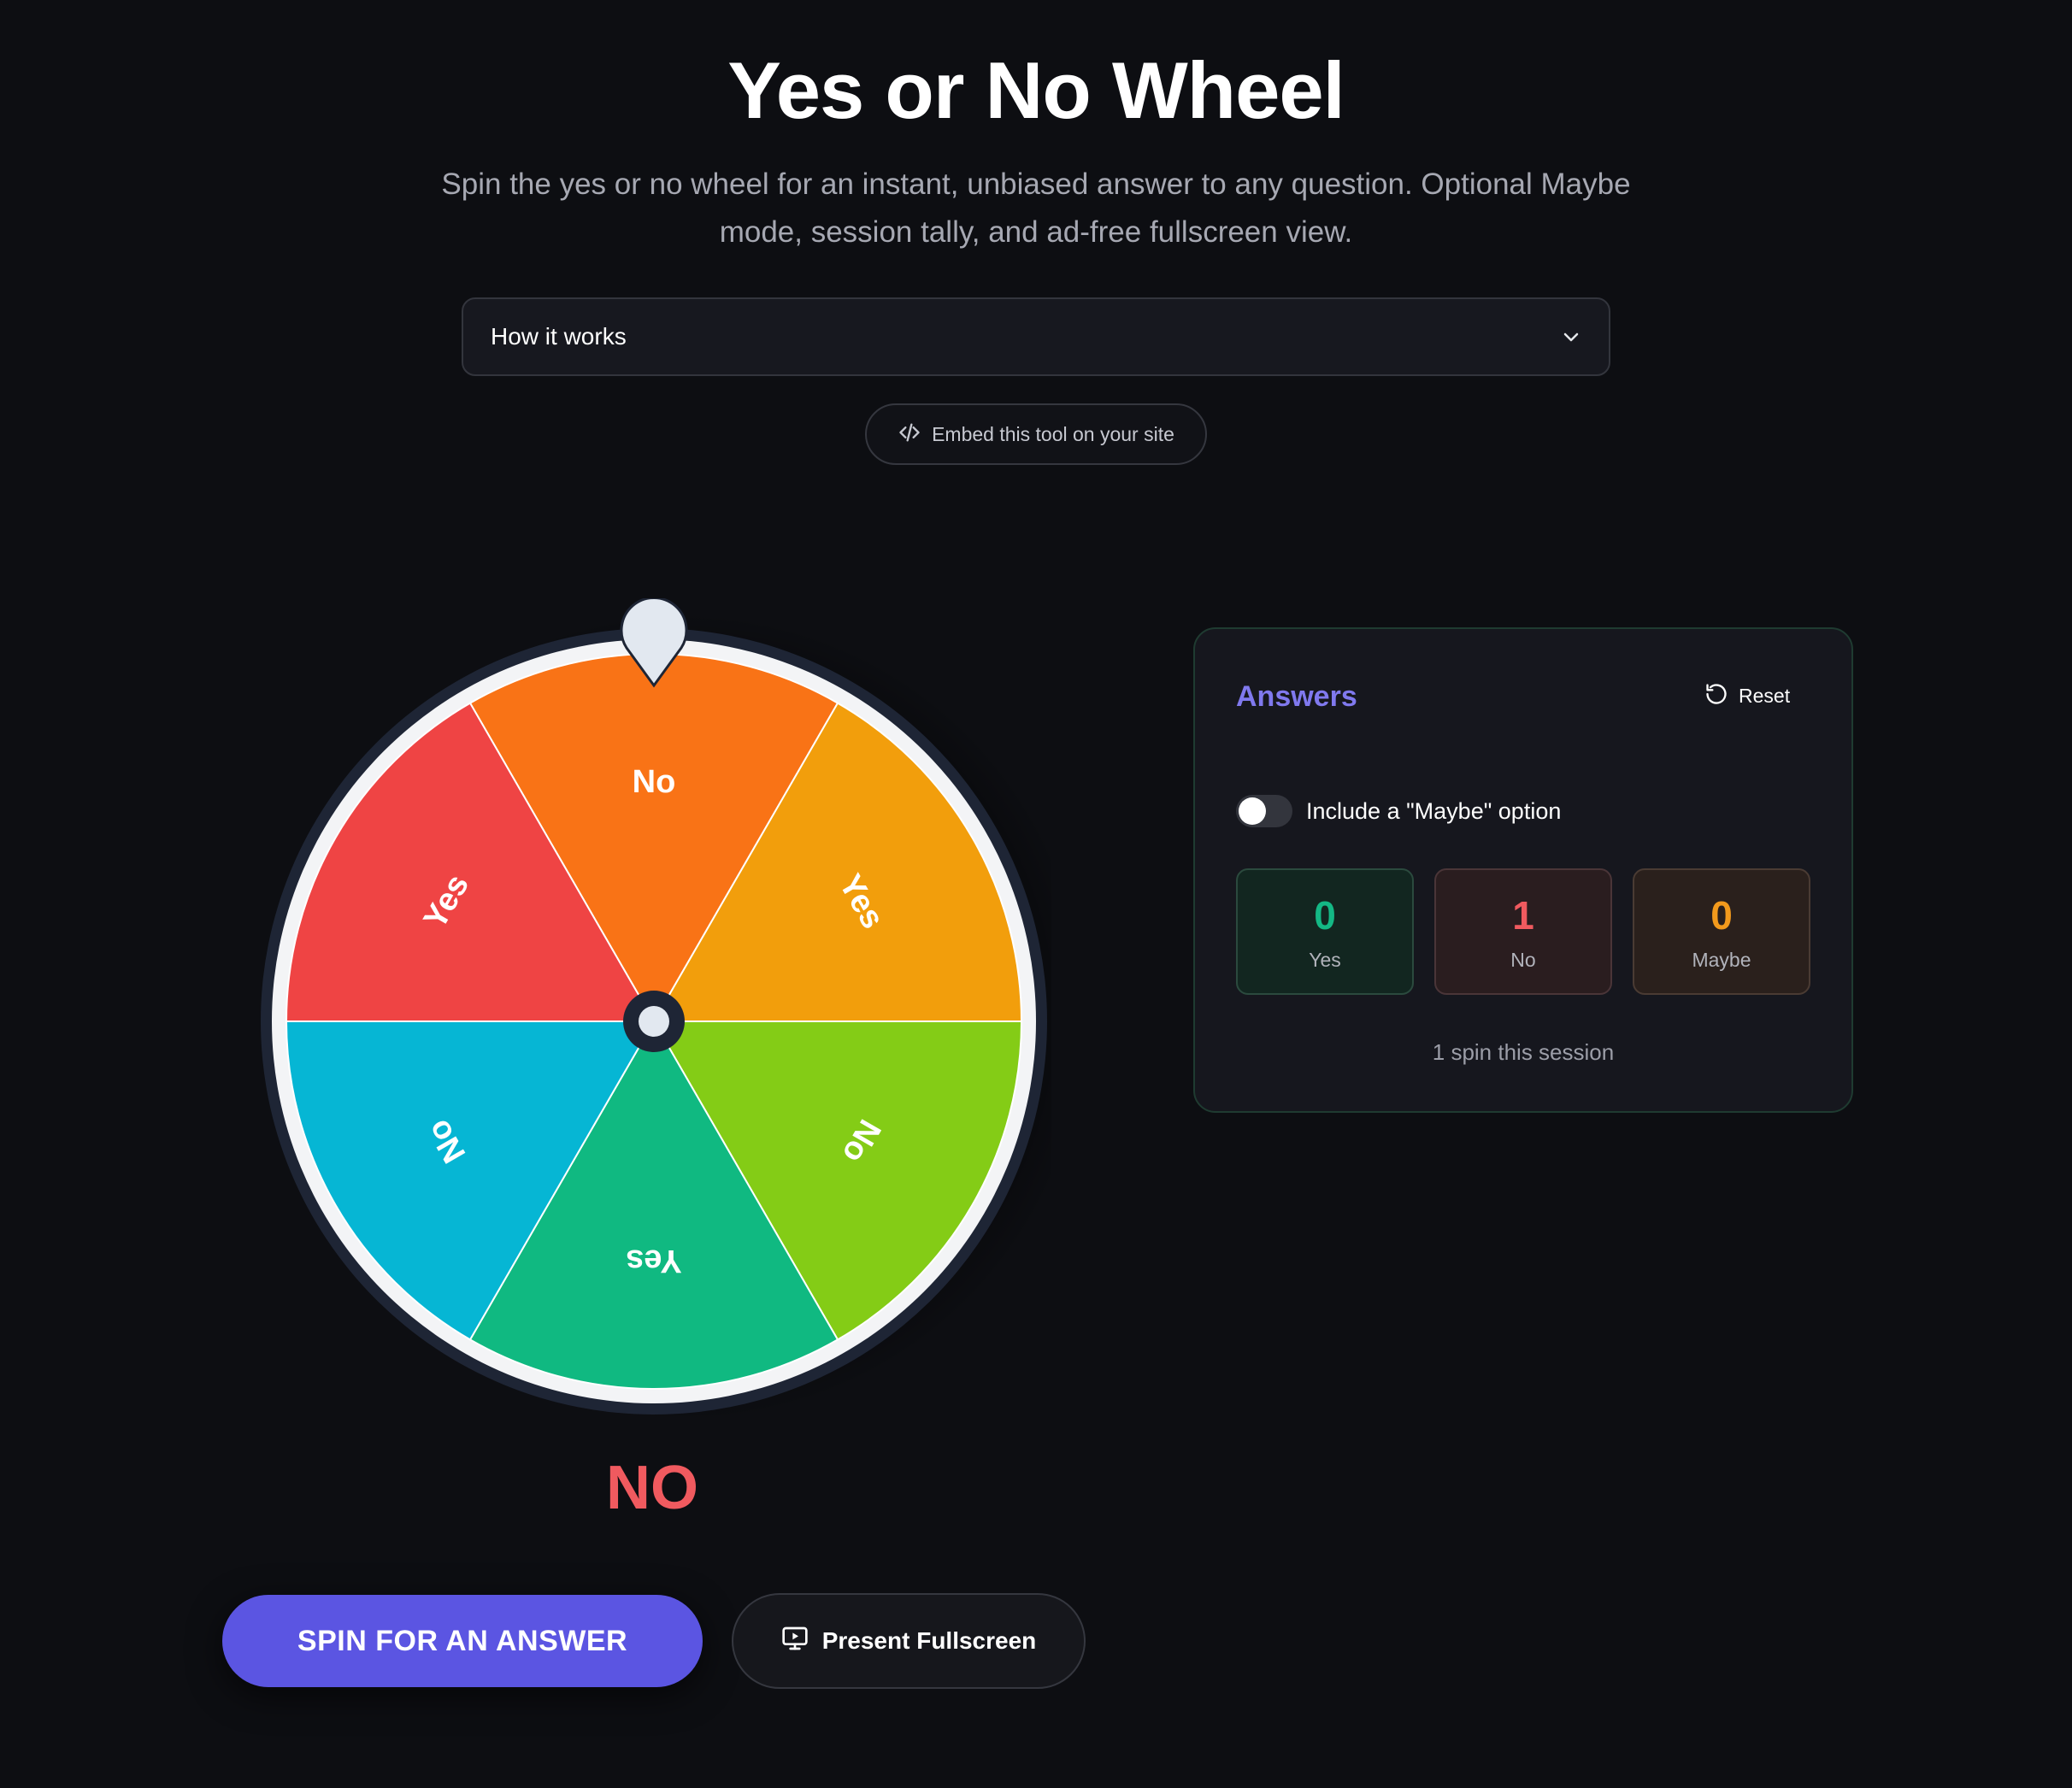 The height and width of the screenshot is (1788, 2072). Describe the element at coordinates (929, 1640) in the screenshot. I see `present-fullscreen-label: Present Fullscreen` at that location.